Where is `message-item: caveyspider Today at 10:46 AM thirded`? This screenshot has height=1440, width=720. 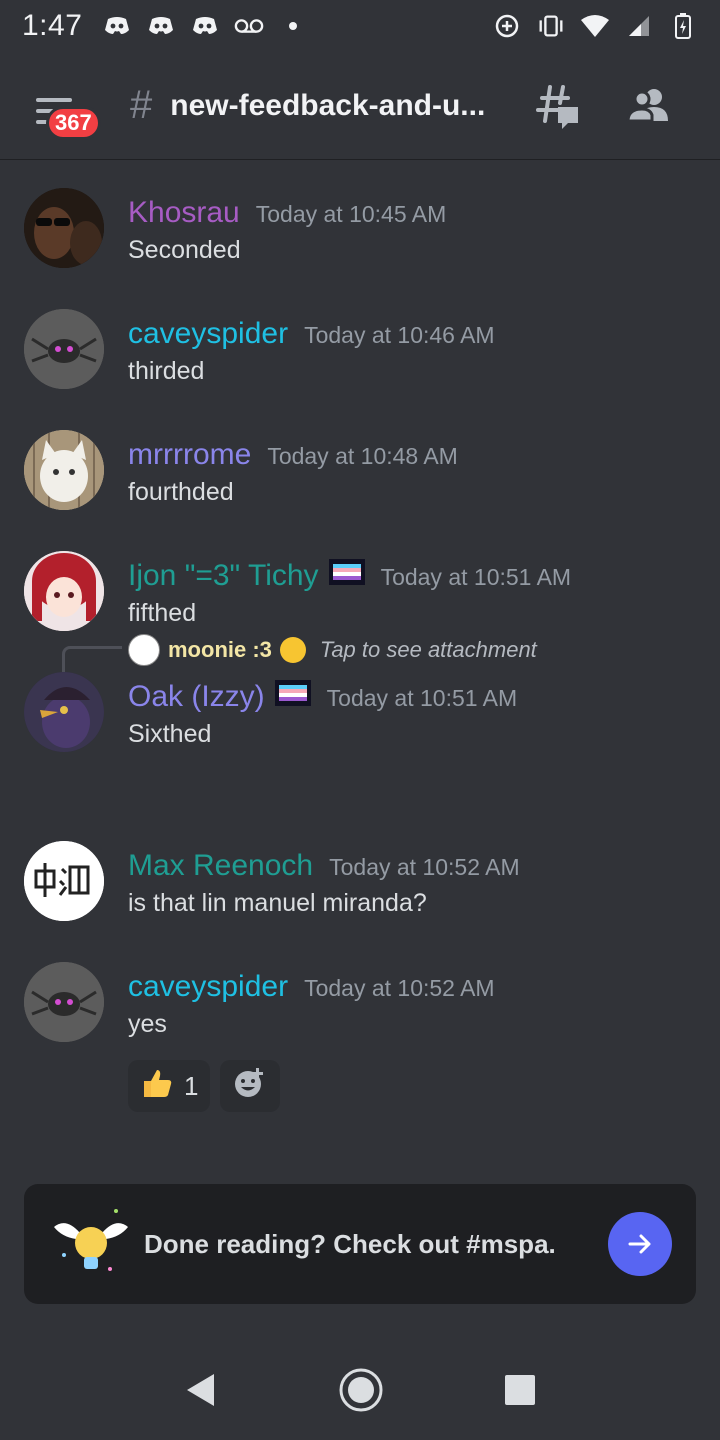 message-item: caveyspider Today at 10:46 AM thirded is located at coordinates (360, 364).